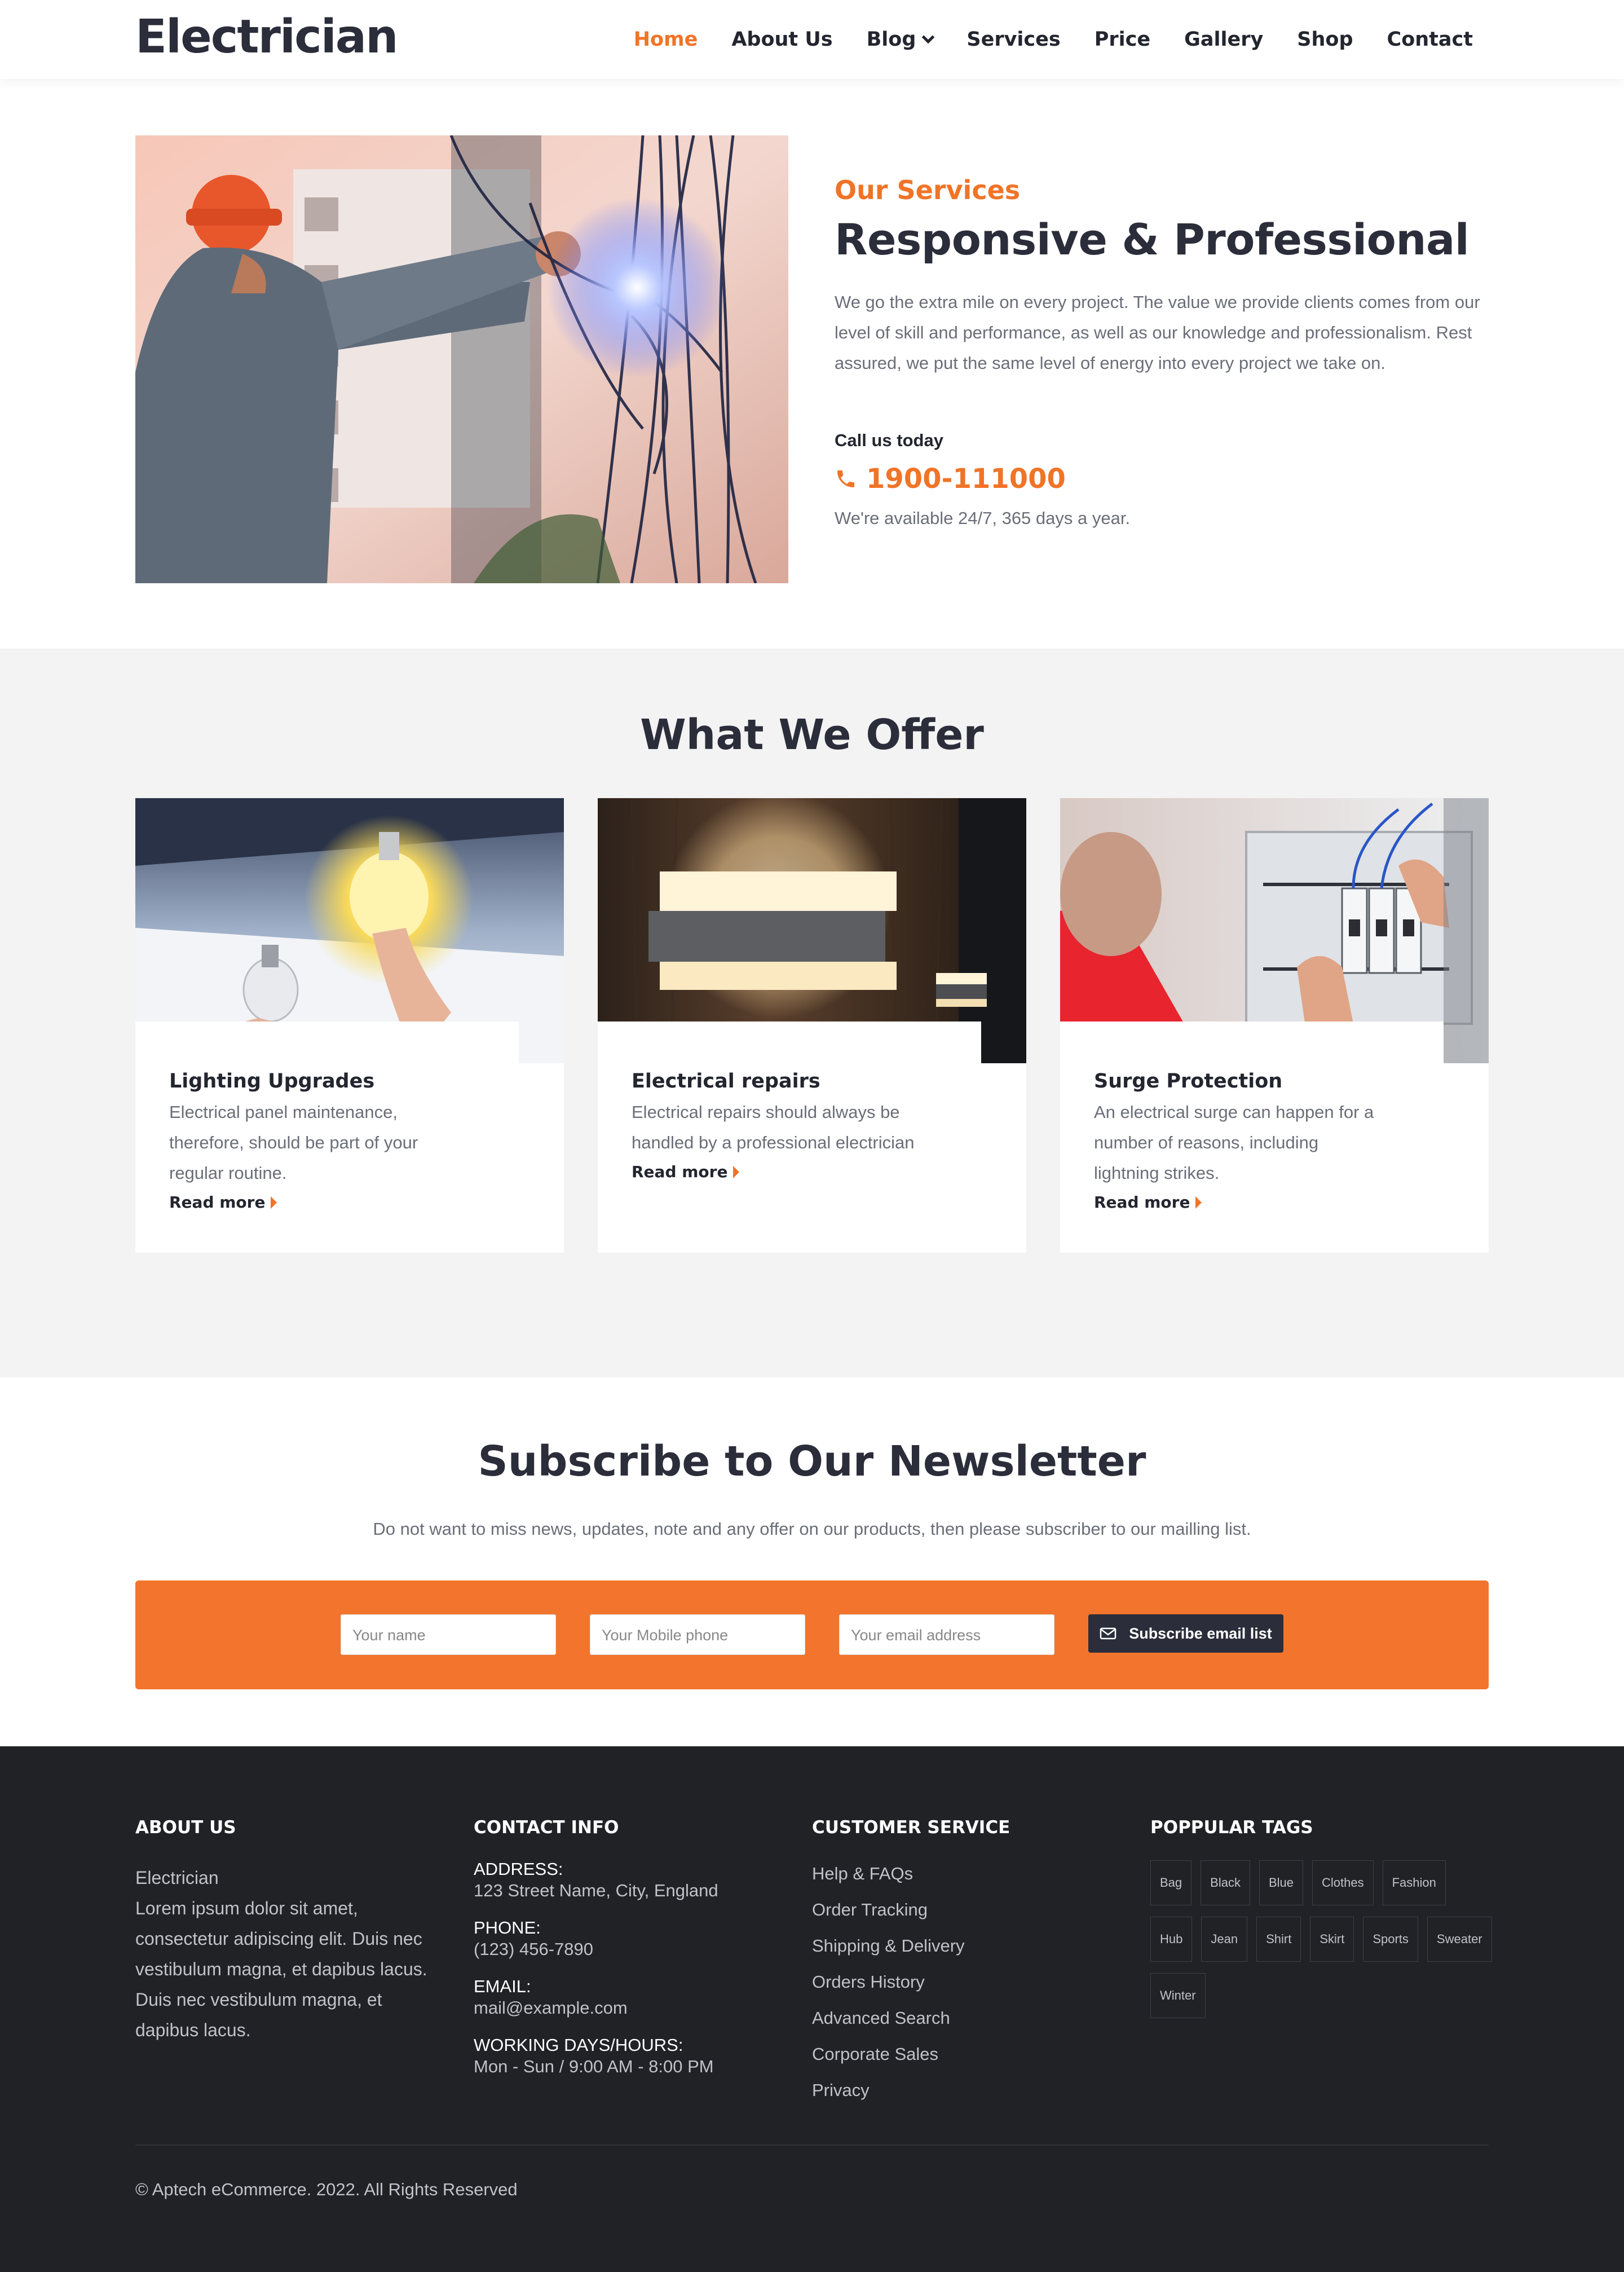 The height and width of the screenshot is (2272, 1624). What do you see at coordinates (1162, 479) in the screenshot?
I see `phone-row: 1900-111000` at bounding box center [1162, 479].